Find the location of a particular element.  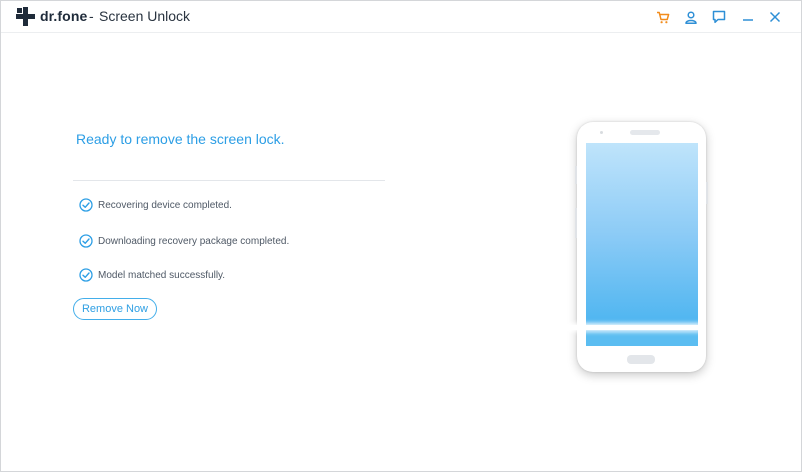

phone-camera is located at coordinates (601, 132).